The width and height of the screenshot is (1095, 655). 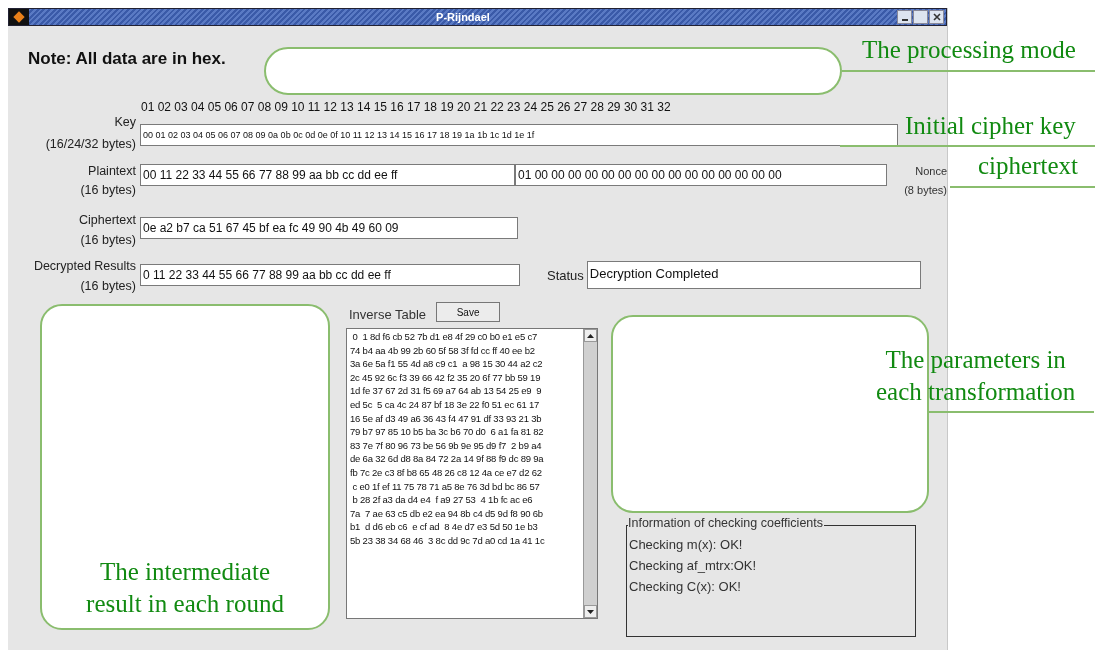 What do you see at coordinates (84, 266) in the screenshot?
I see `field-label: Decrypted Results` at bounding box center [84, 266].